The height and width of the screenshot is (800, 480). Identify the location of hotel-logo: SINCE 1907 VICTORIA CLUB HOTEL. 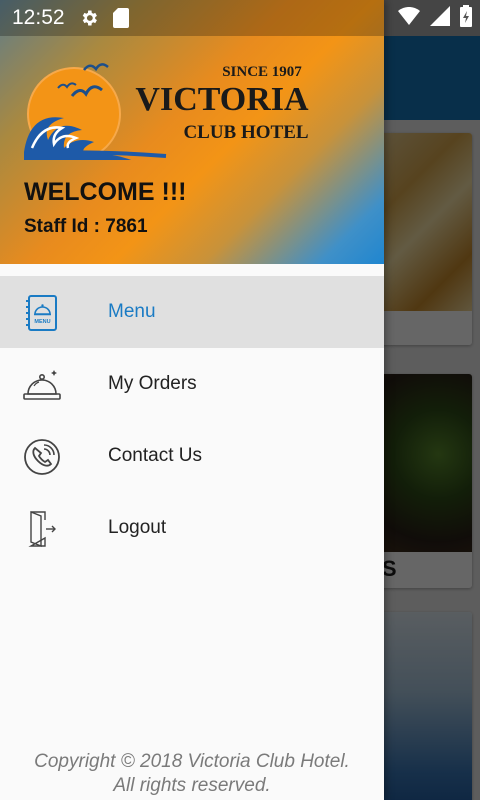
(177, 109).